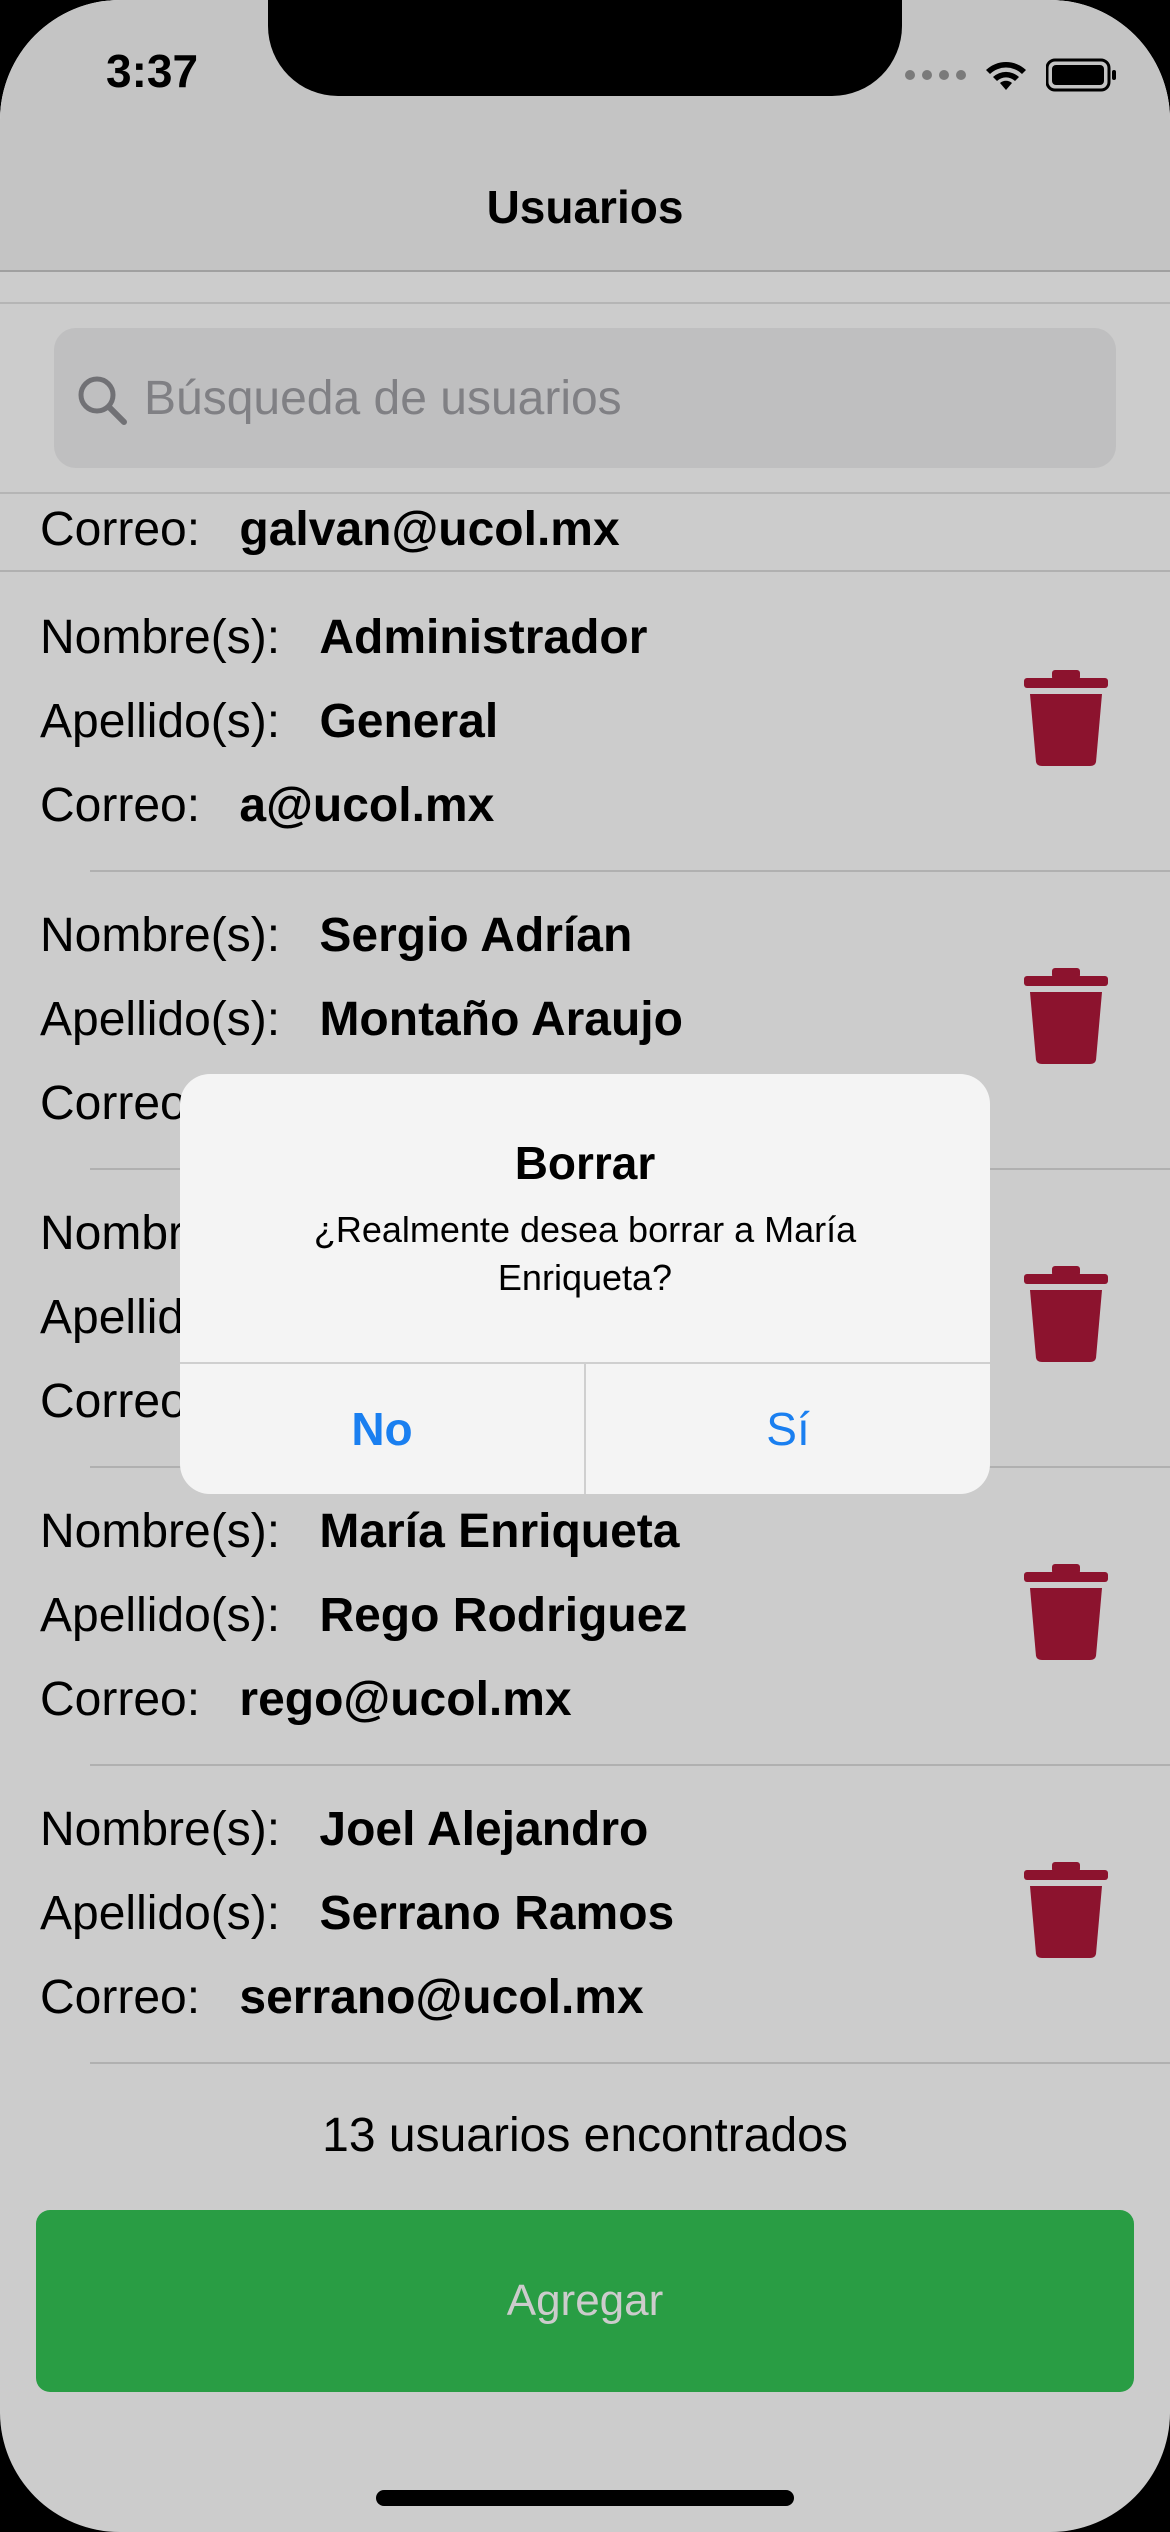 This screenshot has width=1170, height=2532. I want to click on yes-button: Sí, so click(788, 1429).